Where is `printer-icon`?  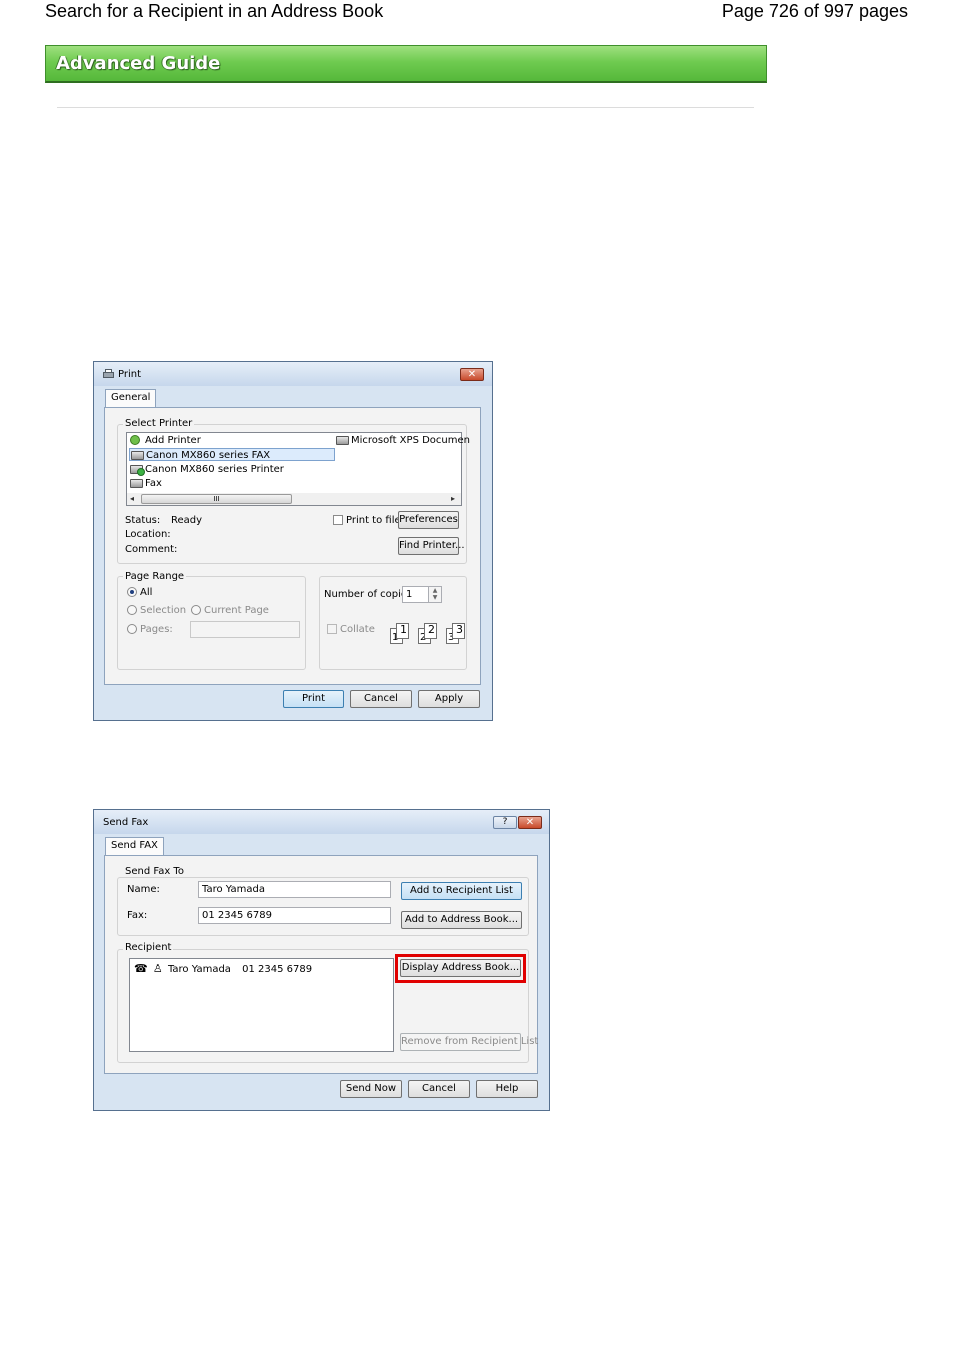 printer-icon is located at coordinates (108, 374).